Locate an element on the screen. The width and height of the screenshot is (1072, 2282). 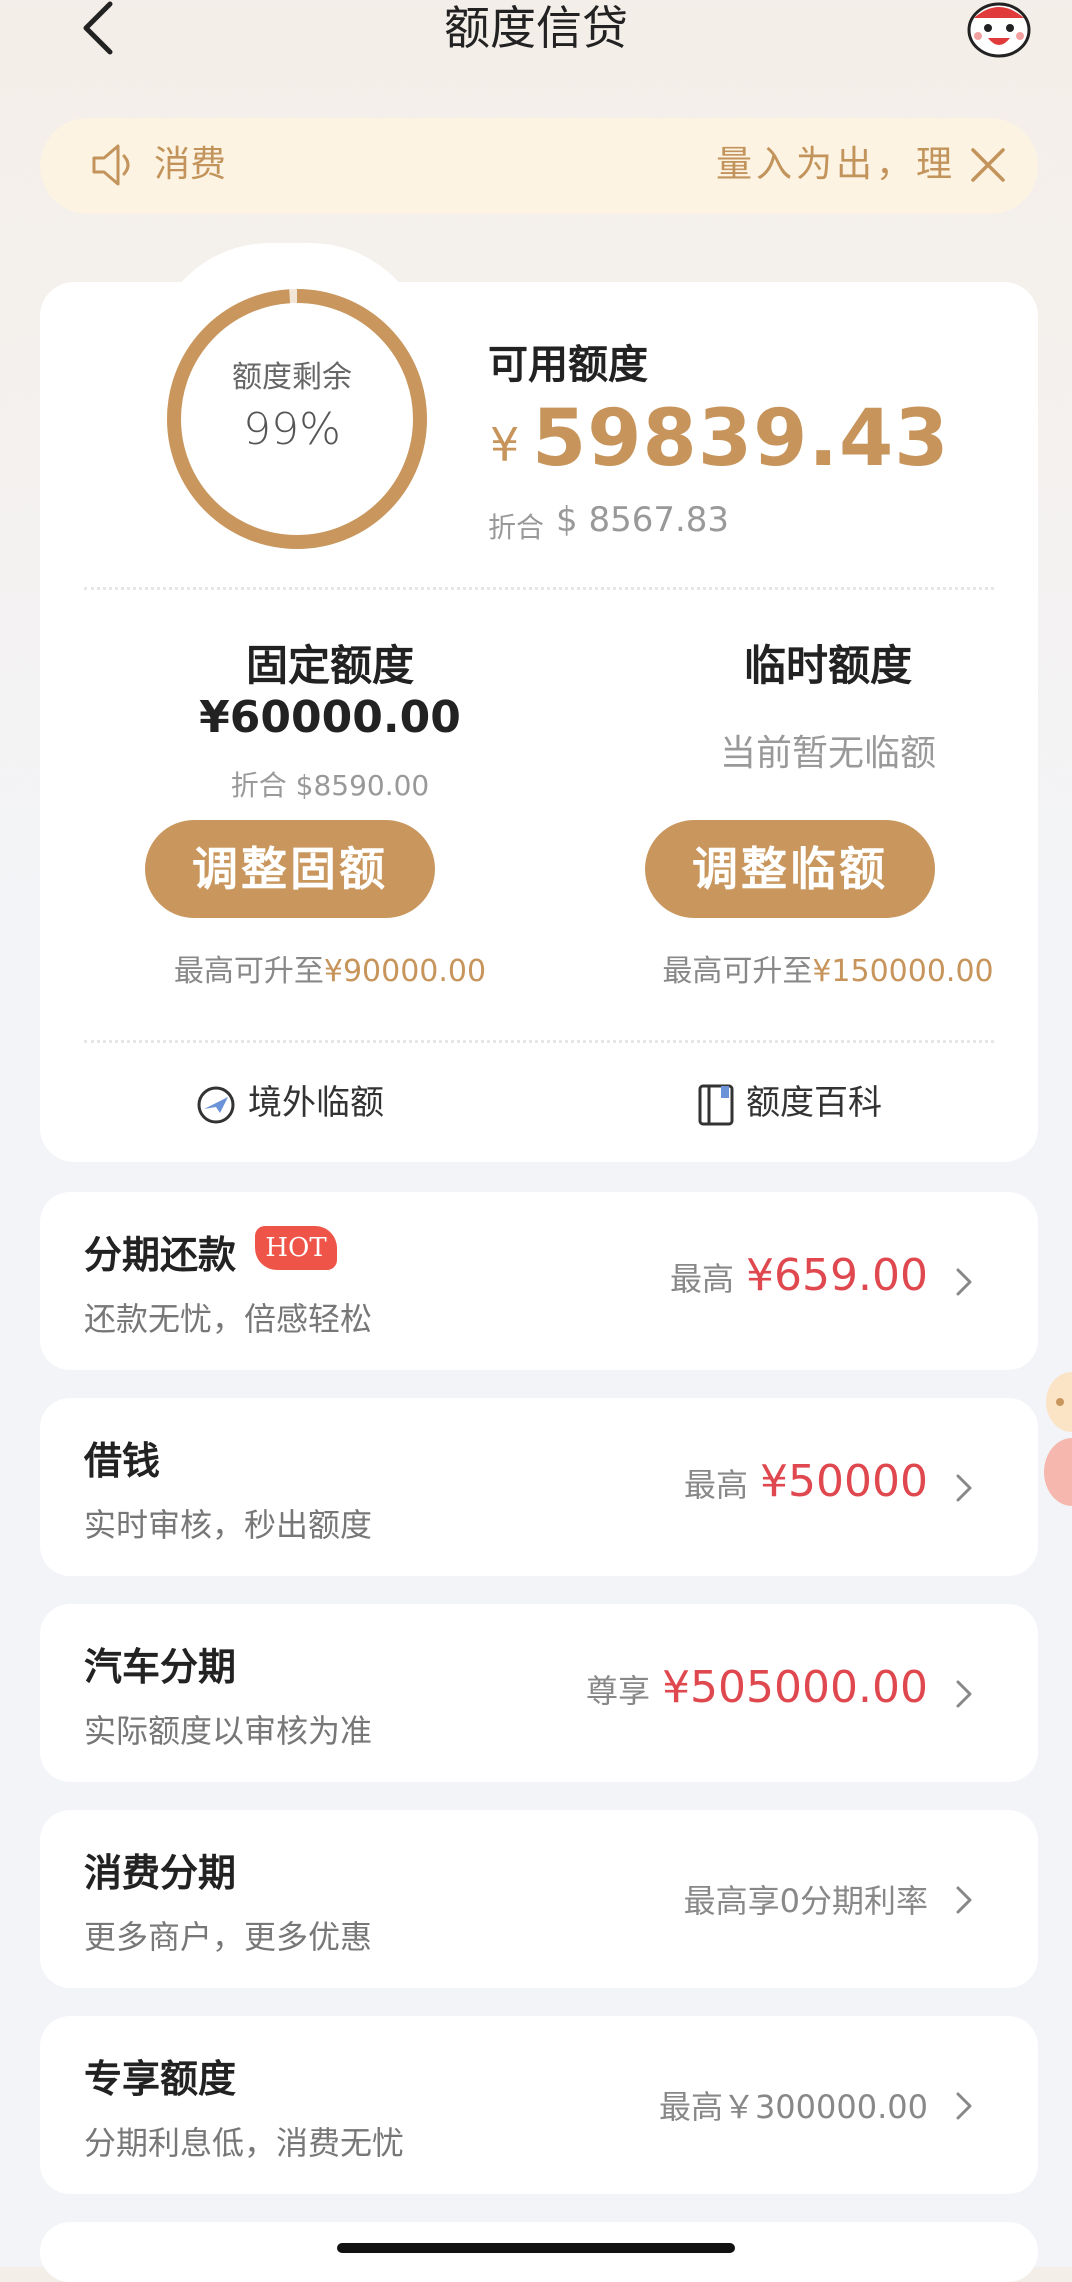
fixed-max-value: ¥90000.00 is located at coordinates (405, 971).